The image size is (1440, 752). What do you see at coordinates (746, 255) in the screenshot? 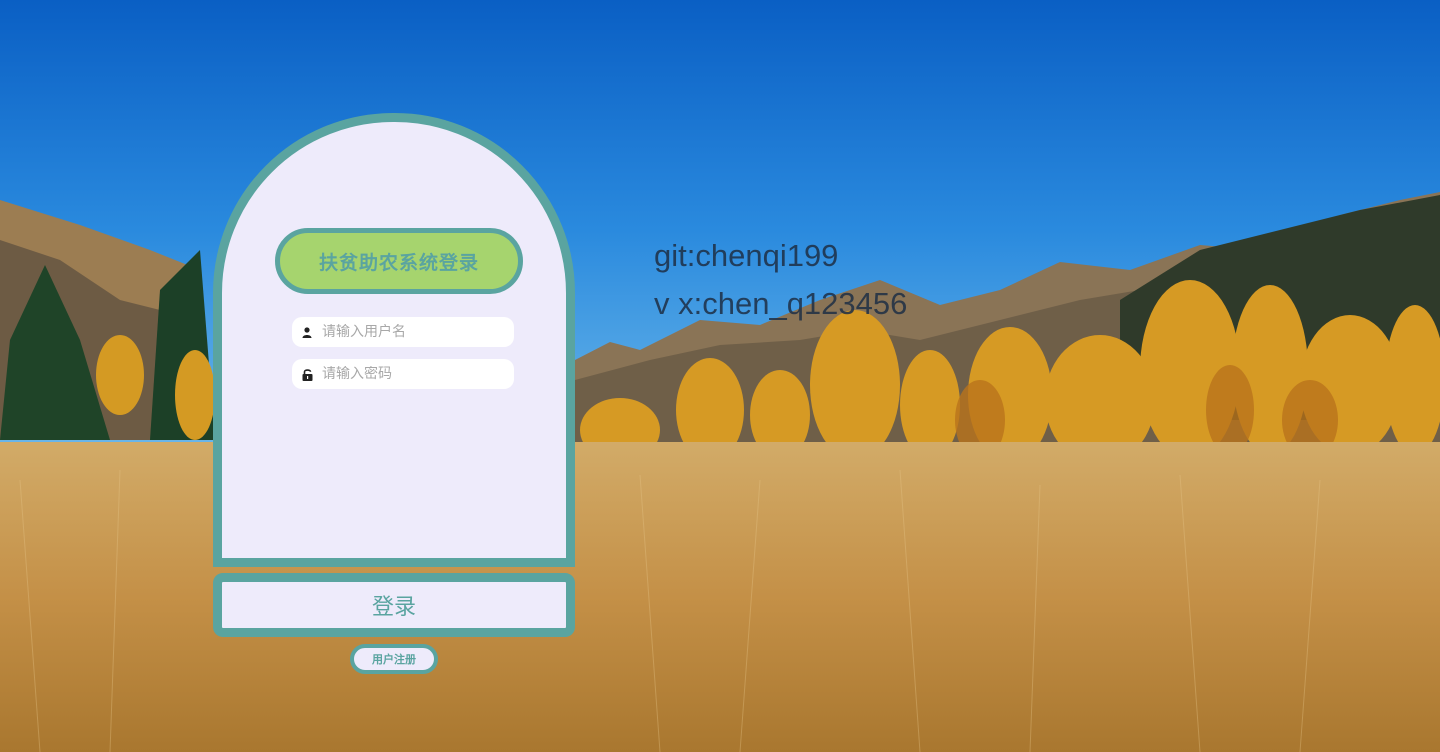
I see `contact-git: git:chenqi199` at bounding box center [746, 255].